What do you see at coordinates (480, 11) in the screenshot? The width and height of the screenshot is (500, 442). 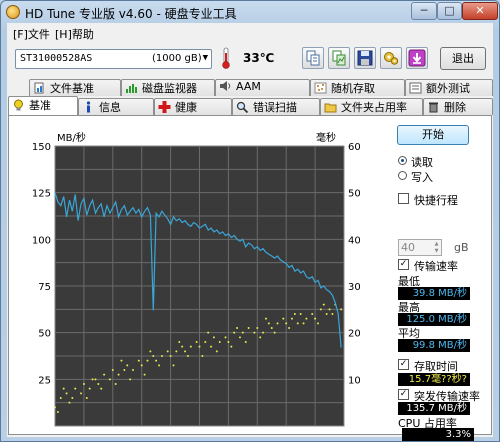 I see `close-button: ✕` at bounding box center [480, 11].